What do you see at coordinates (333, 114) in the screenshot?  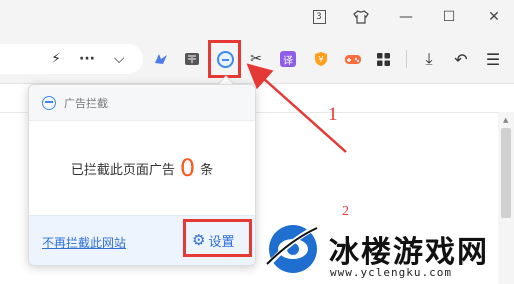 I see `step-number-1: 1` at bounding box center [333, 114].